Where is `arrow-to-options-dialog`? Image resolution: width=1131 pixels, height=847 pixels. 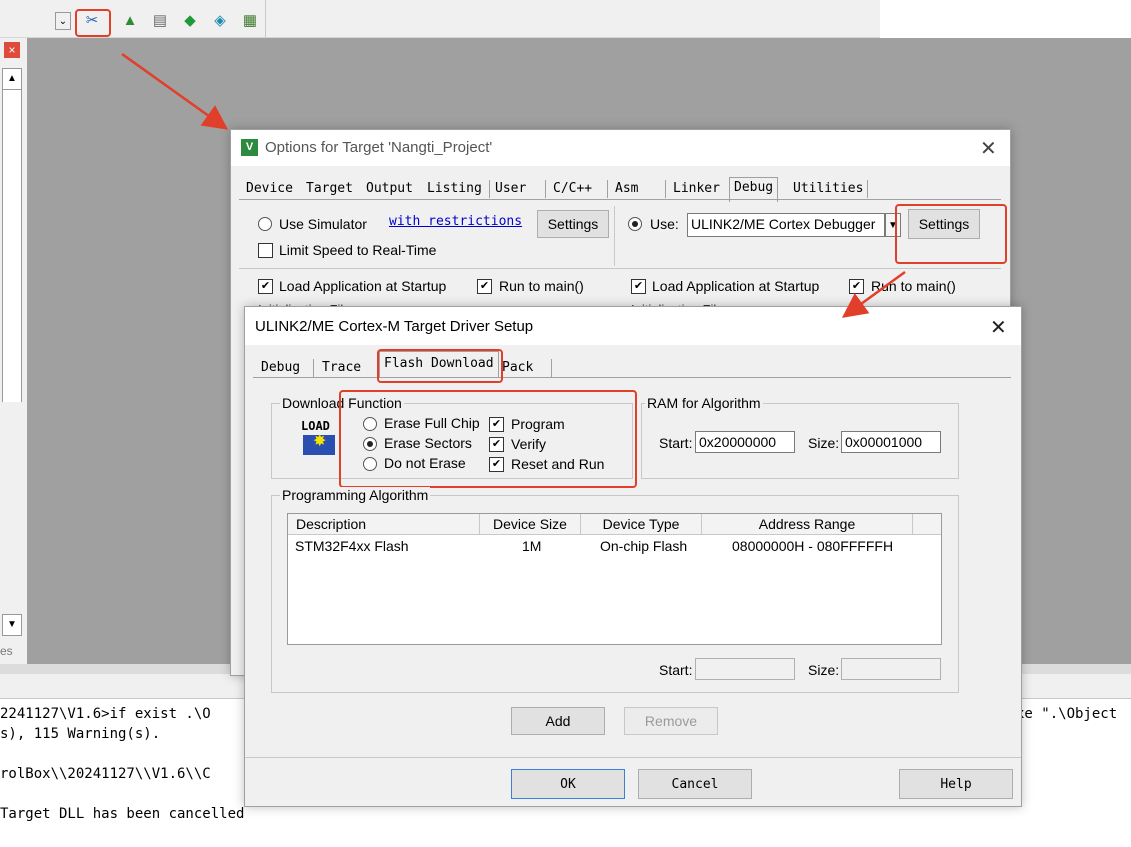
arrow-to-options-dialog is located at coordinates (175, 91).